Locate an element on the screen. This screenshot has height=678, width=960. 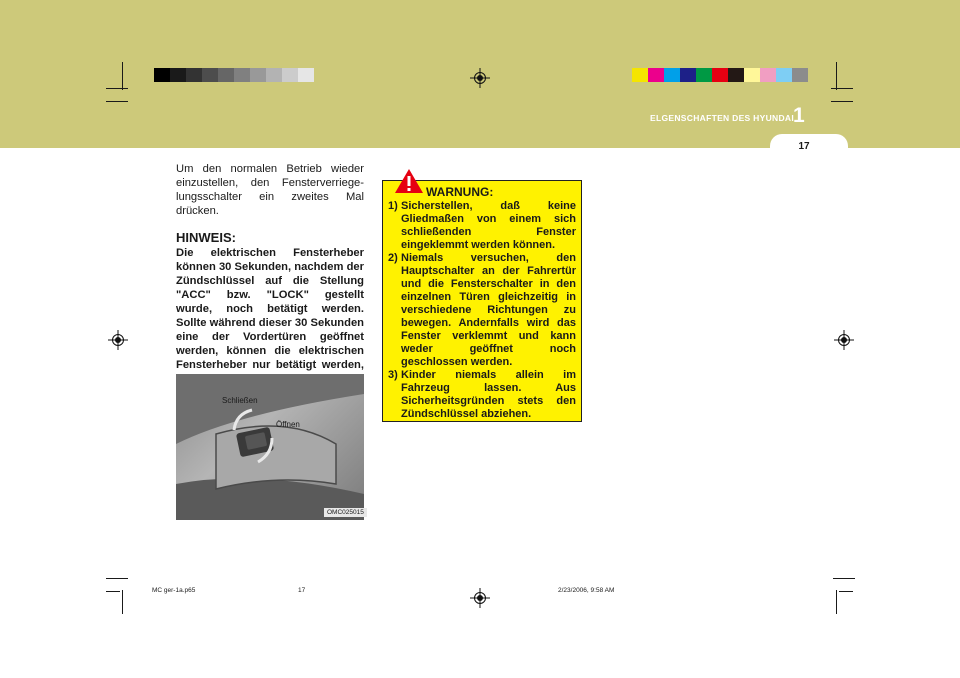
warning-item-number: 2) is located at coordinates (393, 258).